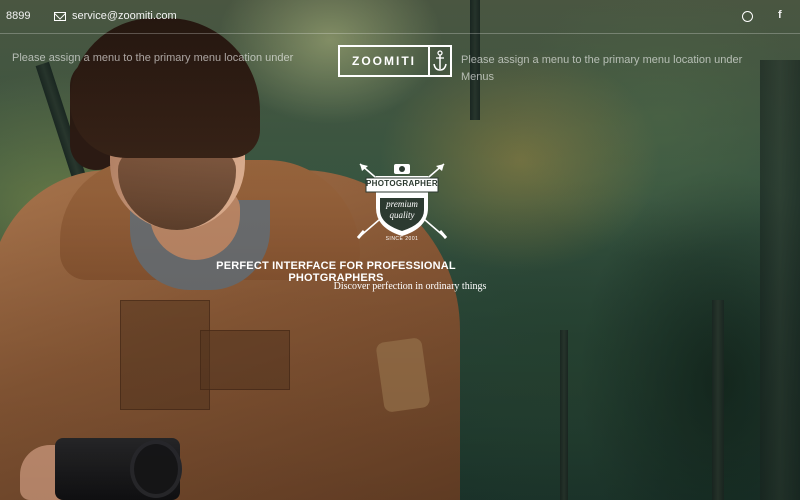  What do you see at coordinates (410, 286) in the screenshot?
I see `hero-subline: Discover perfection in ordinary things` at bounding box center [410, 286].